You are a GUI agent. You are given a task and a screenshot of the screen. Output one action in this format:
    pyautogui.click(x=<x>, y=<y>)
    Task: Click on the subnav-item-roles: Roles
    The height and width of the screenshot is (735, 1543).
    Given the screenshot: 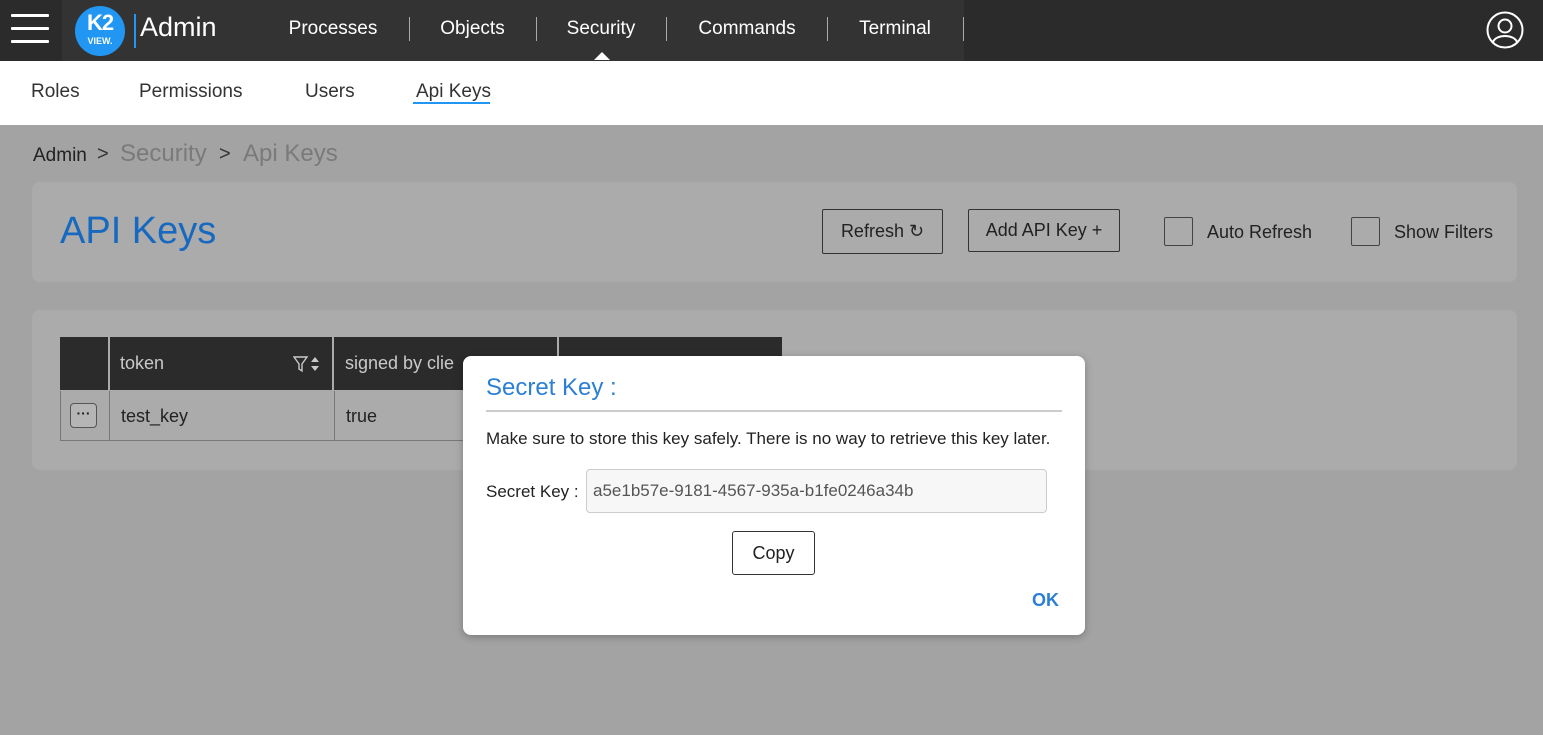 What is the action you would take?
    pyautogui.click(x=55, y=92)
    